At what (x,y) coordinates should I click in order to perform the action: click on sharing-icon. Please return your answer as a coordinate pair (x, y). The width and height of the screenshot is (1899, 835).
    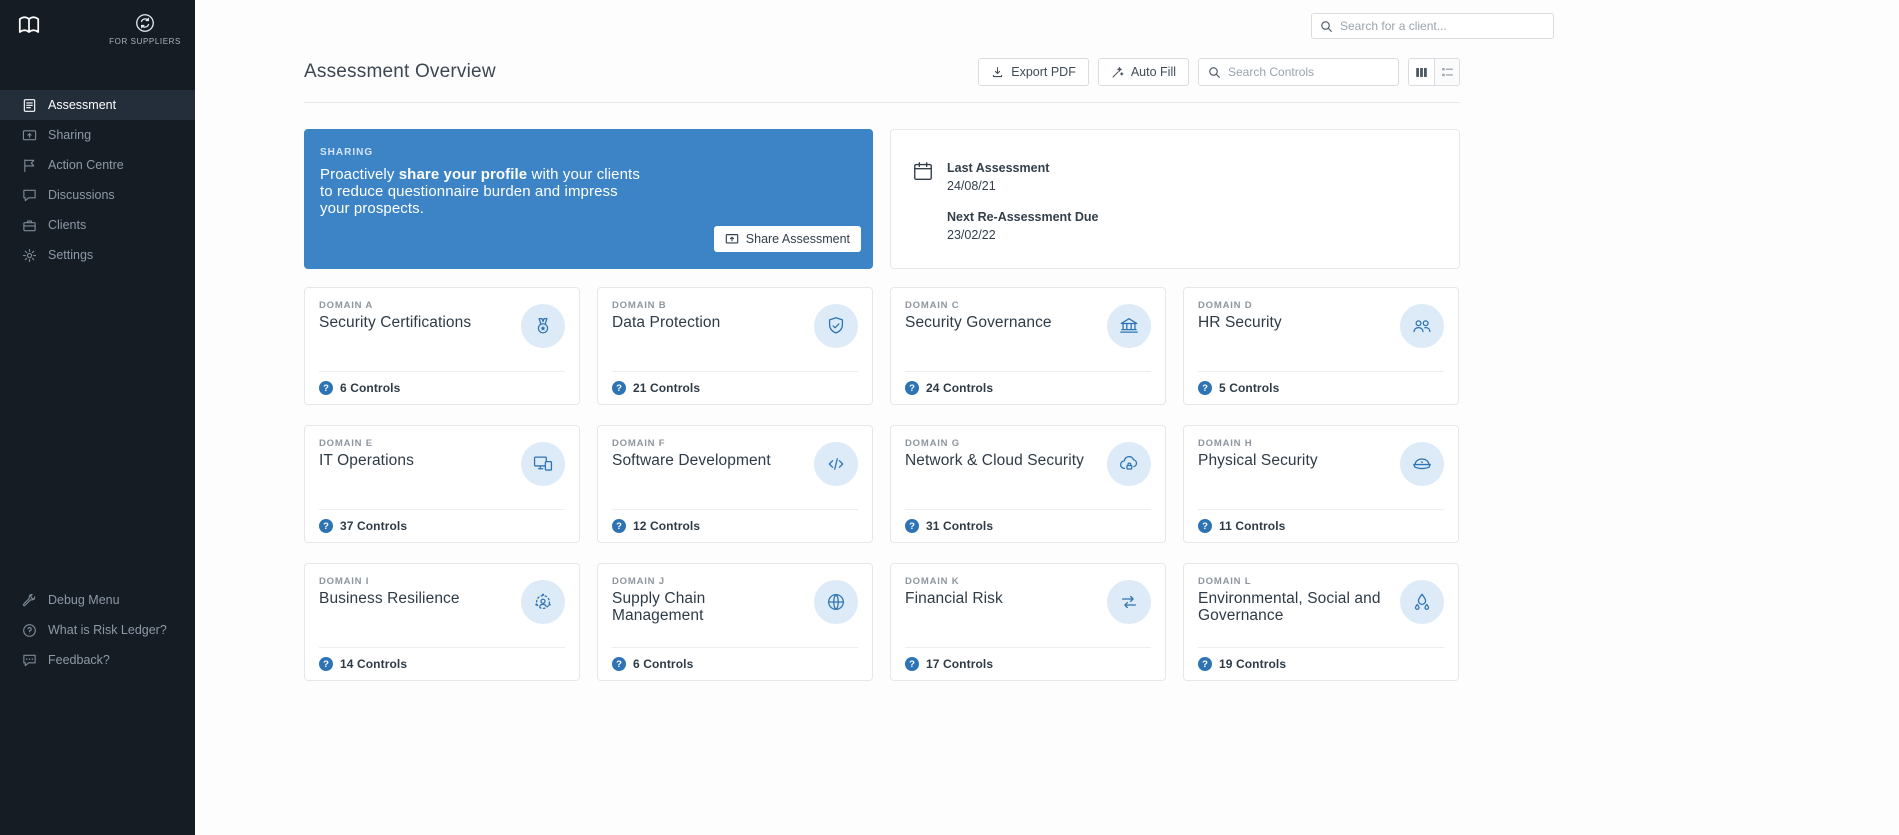
    Looking at the image, I should click on (29, 135).